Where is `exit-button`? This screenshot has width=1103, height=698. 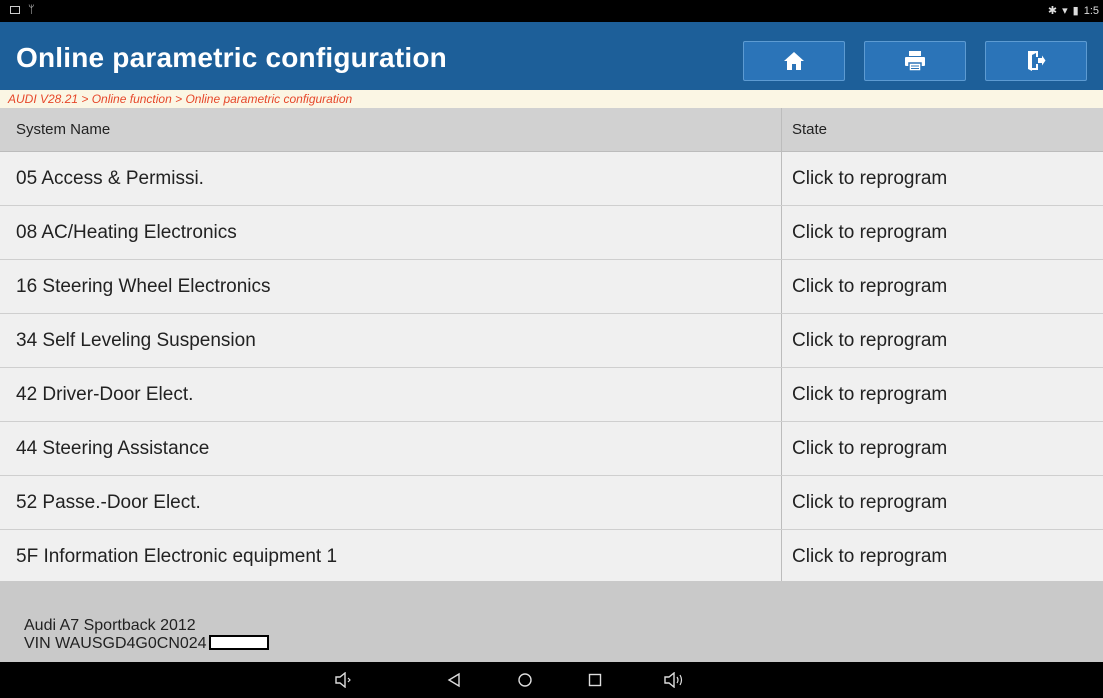
exit-button is located at coordinates (1036, 61).